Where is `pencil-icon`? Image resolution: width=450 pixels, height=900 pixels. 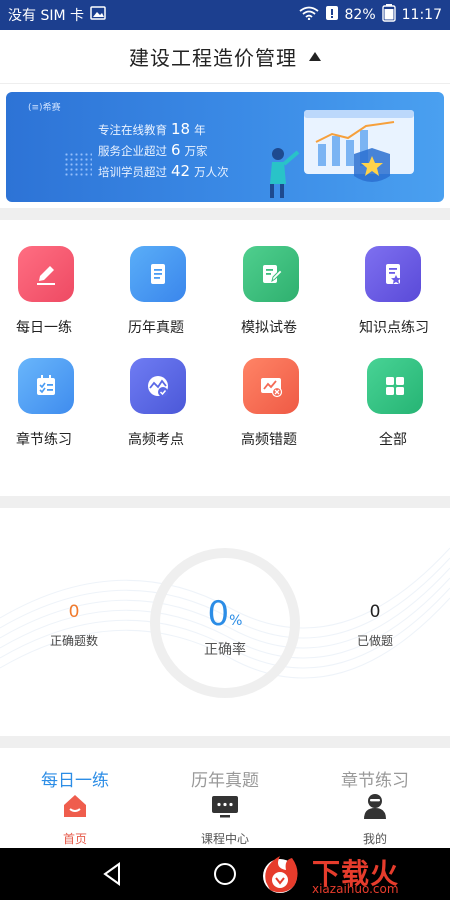
pencil-icon is located at coordinates (46, 274).